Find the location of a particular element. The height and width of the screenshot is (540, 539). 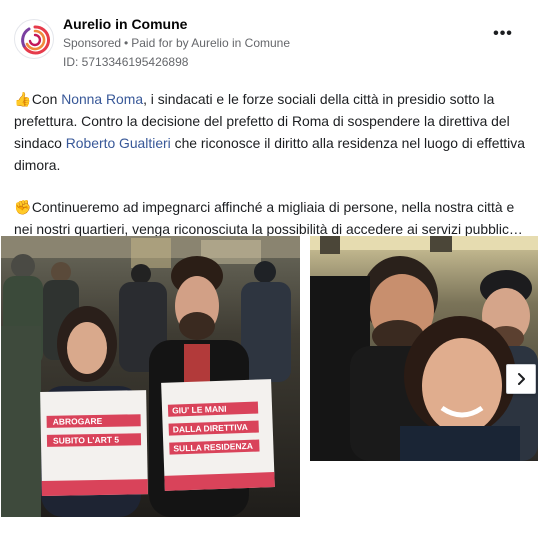

sign2-line1: GIU' LE MANI is located at coordinates (199, 410).